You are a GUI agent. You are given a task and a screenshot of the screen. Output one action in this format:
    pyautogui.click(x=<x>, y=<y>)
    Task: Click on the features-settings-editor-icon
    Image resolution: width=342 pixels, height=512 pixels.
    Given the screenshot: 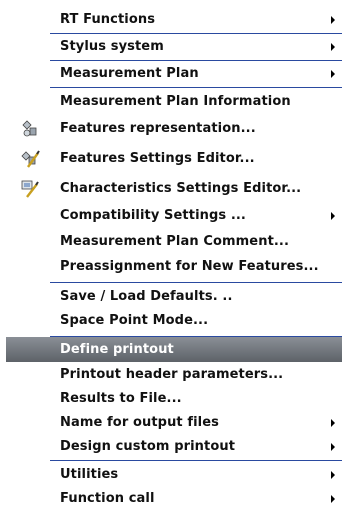 What is the action you would take?
    pyautogui.click(x=30, y=159)
    